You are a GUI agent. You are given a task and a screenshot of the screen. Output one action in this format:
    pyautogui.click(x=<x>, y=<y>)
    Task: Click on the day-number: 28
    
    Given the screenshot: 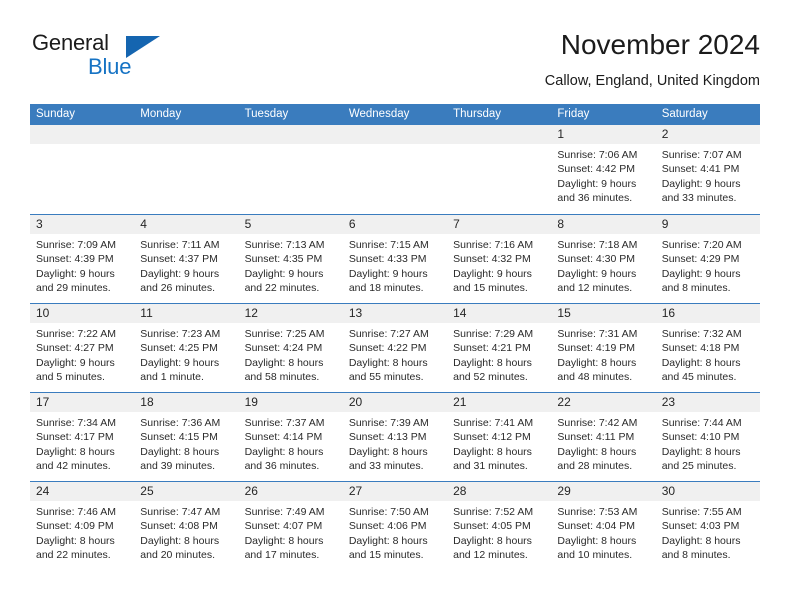 What is the action you would take?
    pyautogui.click(x=499, y=491)
    